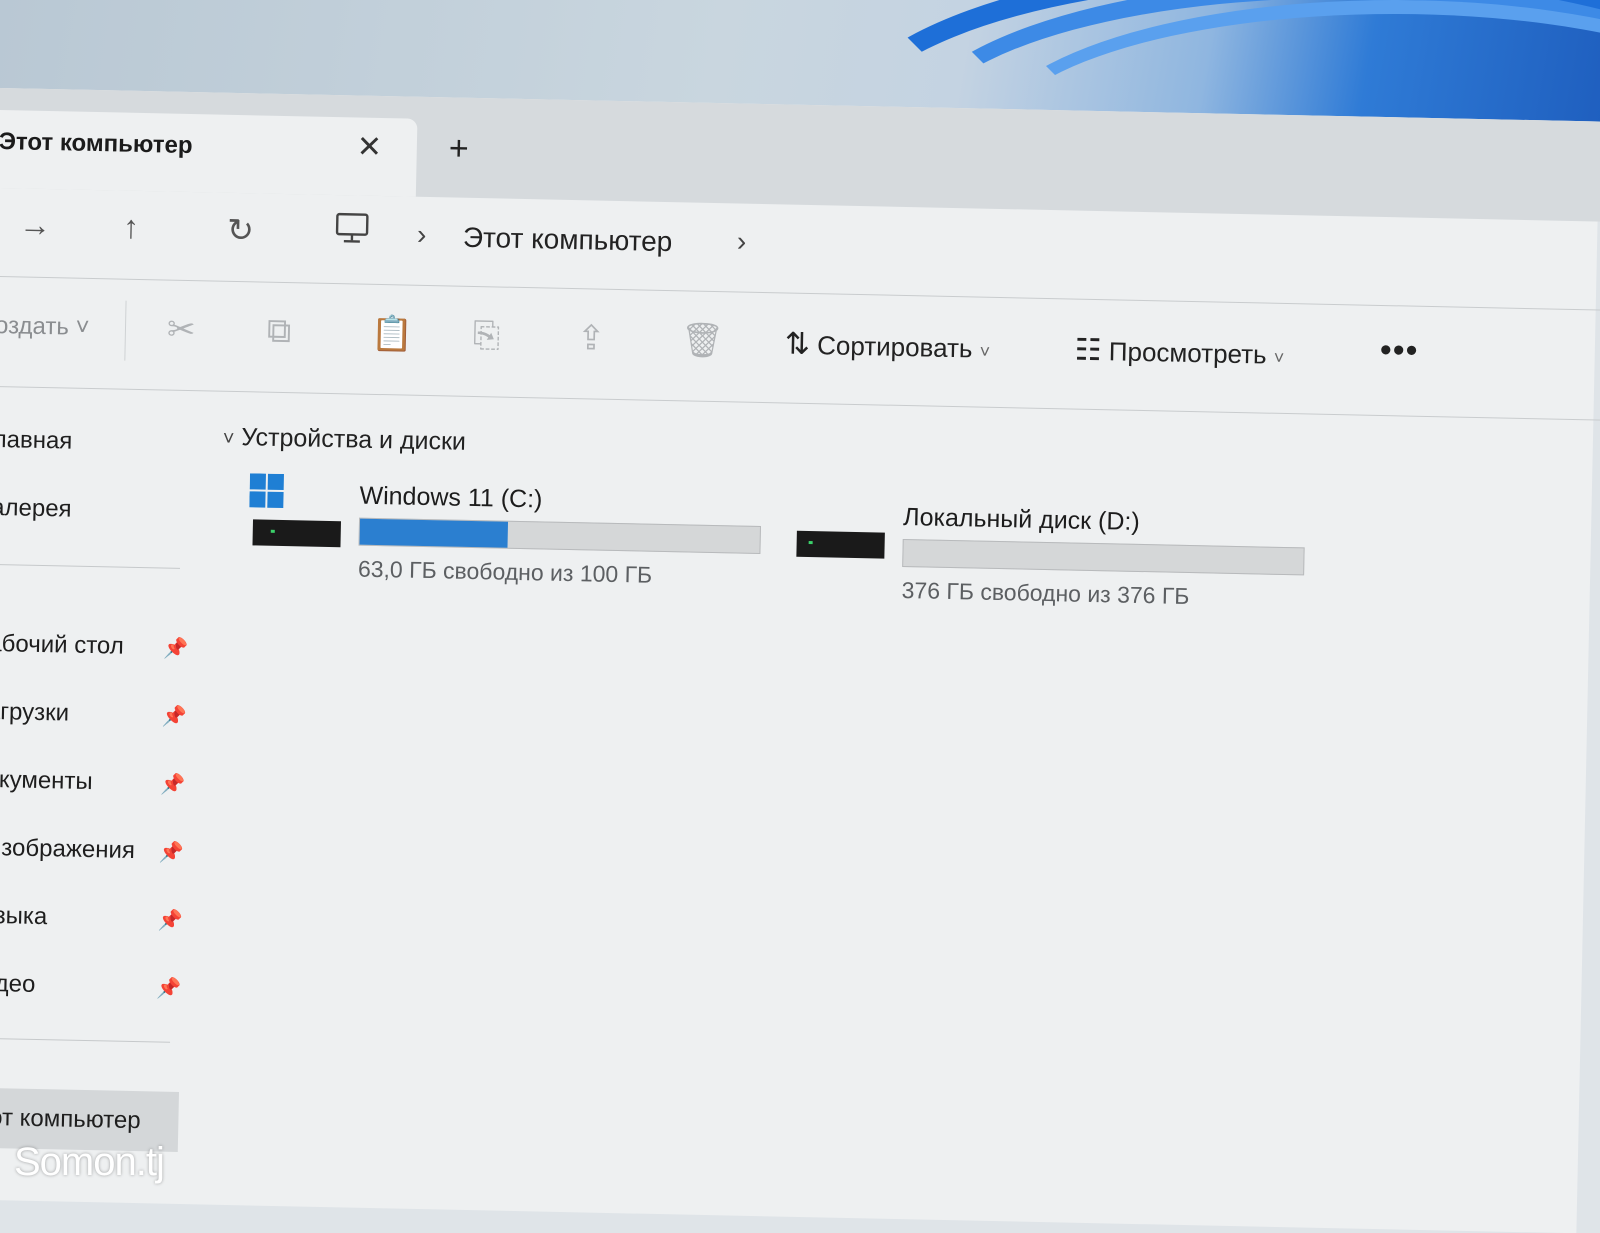  I want to click on sidebar-item-documents: окументы, so click(46, 781).